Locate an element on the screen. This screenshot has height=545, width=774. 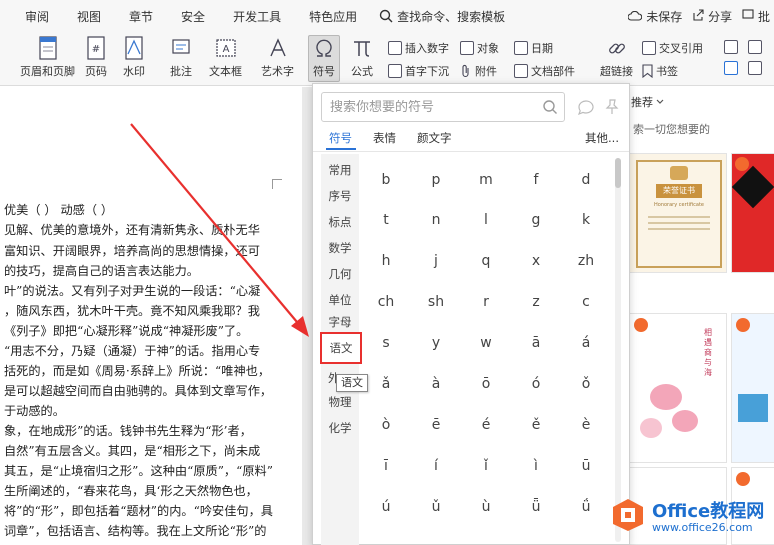
symbol-cell: ǔ is located at coordinates (436, 507).